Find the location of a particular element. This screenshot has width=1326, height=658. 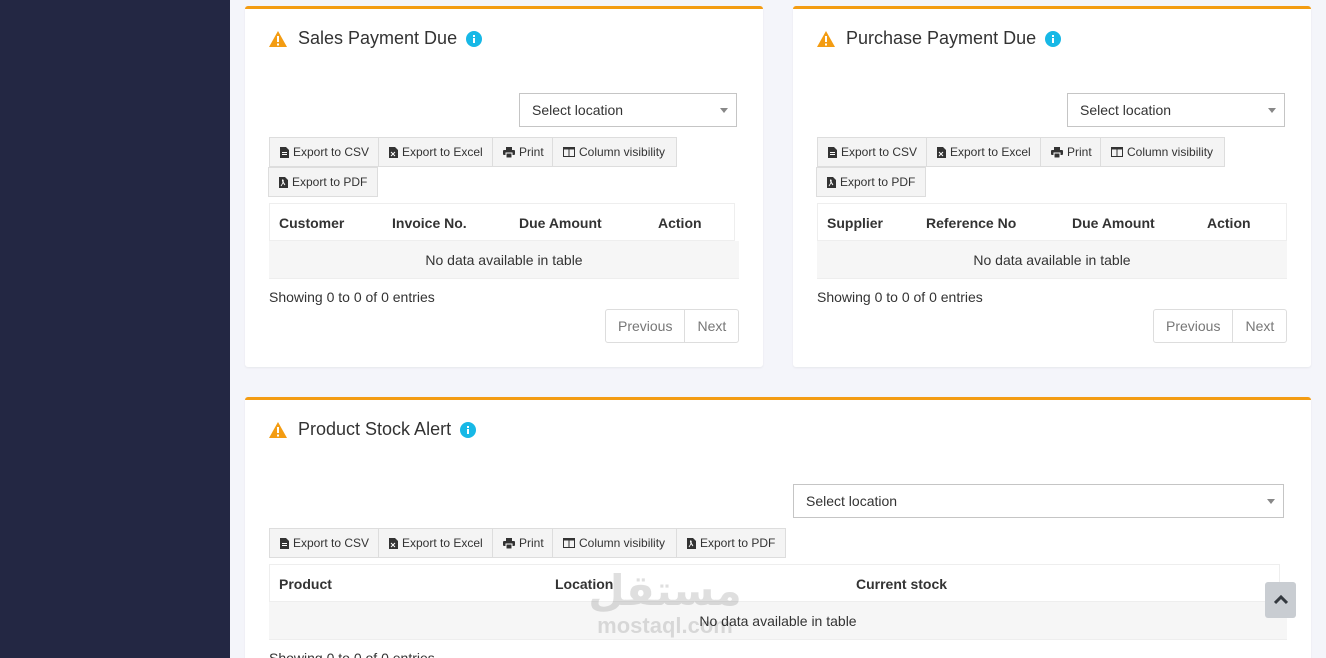

column-header: Customer is located at coordinates (326, 222).